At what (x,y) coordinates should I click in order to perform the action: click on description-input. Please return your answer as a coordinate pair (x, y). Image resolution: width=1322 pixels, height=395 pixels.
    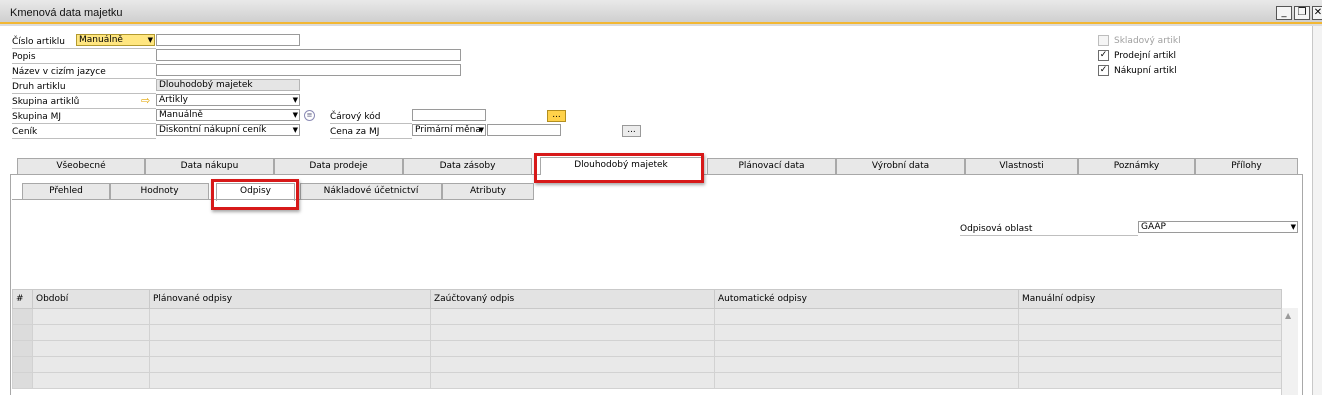
    Looking at the image, I should click on (308, 55).